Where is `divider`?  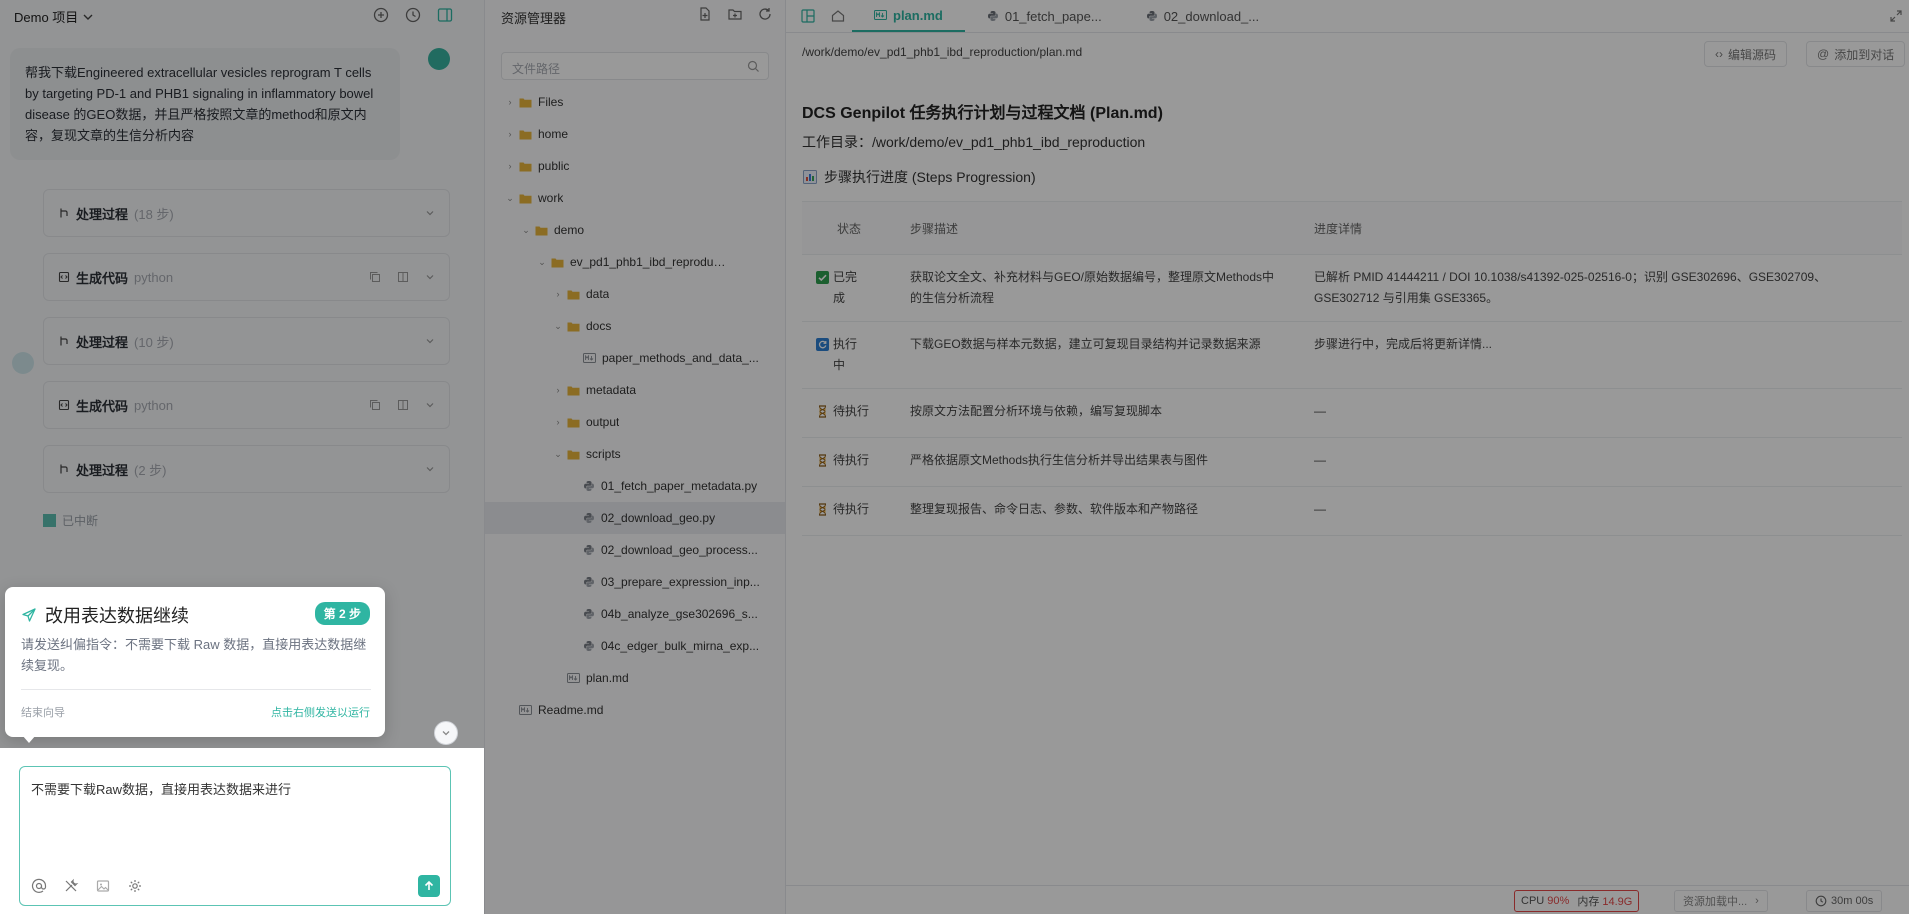 divider is located at coordinates (196, 689).